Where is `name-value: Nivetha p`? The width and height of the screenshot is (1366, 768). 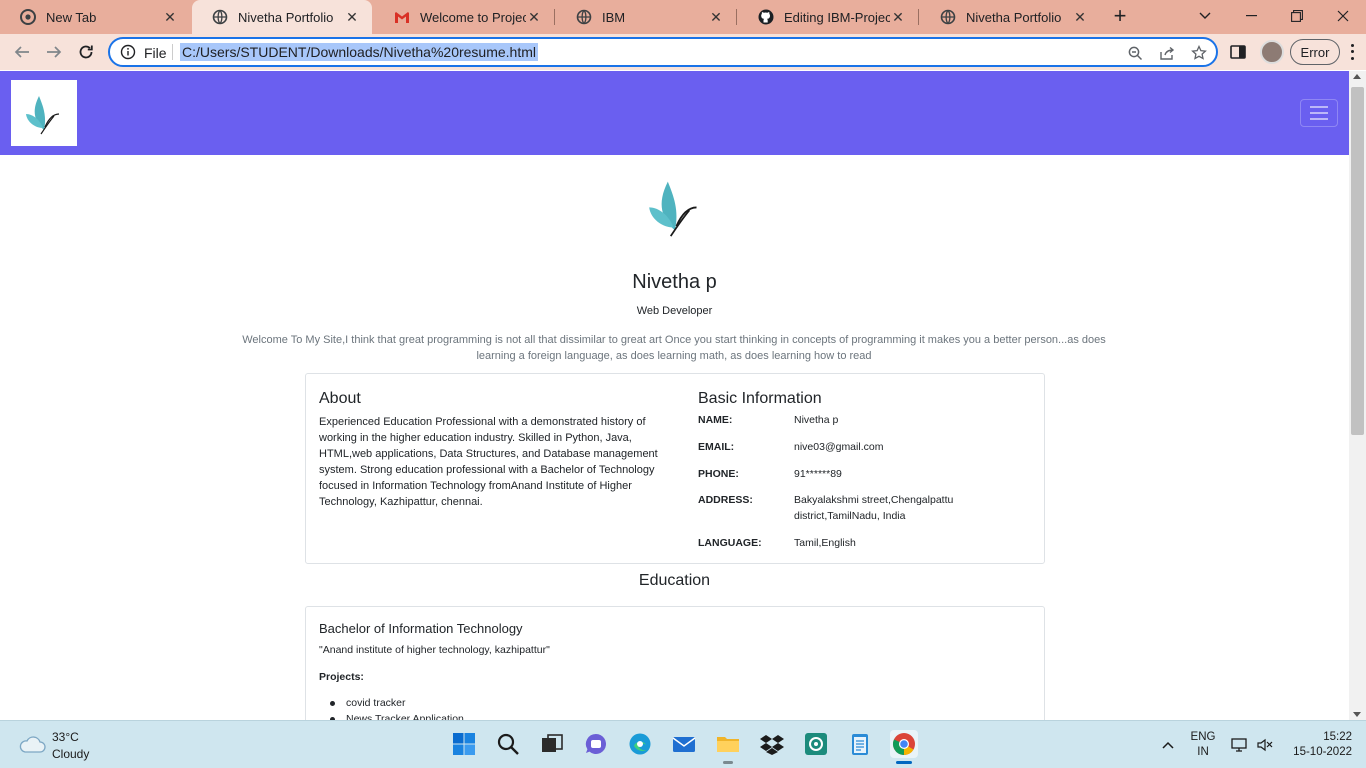
name-value: Nivetha p is located at coordinates (816, 420).